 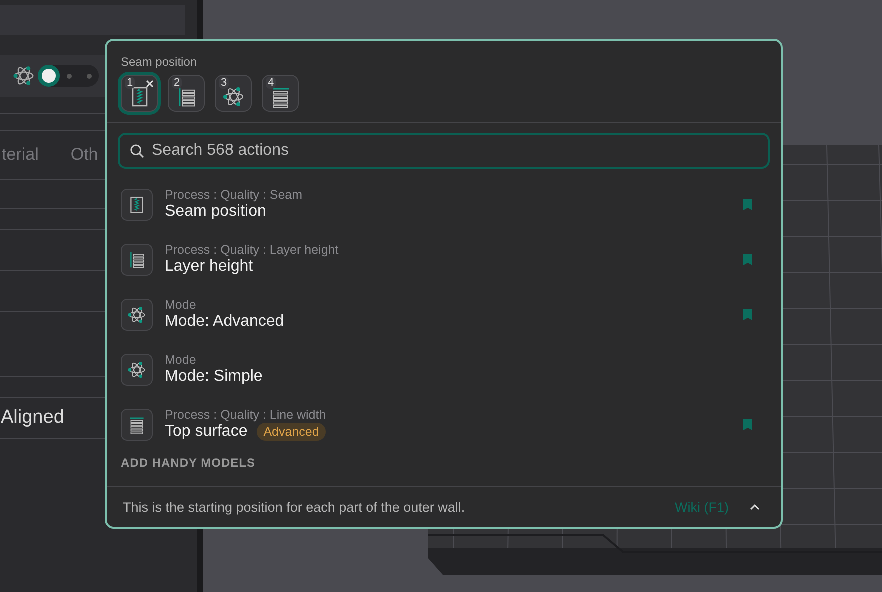 I want to click on action-item: Process : Quality : Line width Top surface Advanced, so click(x=444, y=424).